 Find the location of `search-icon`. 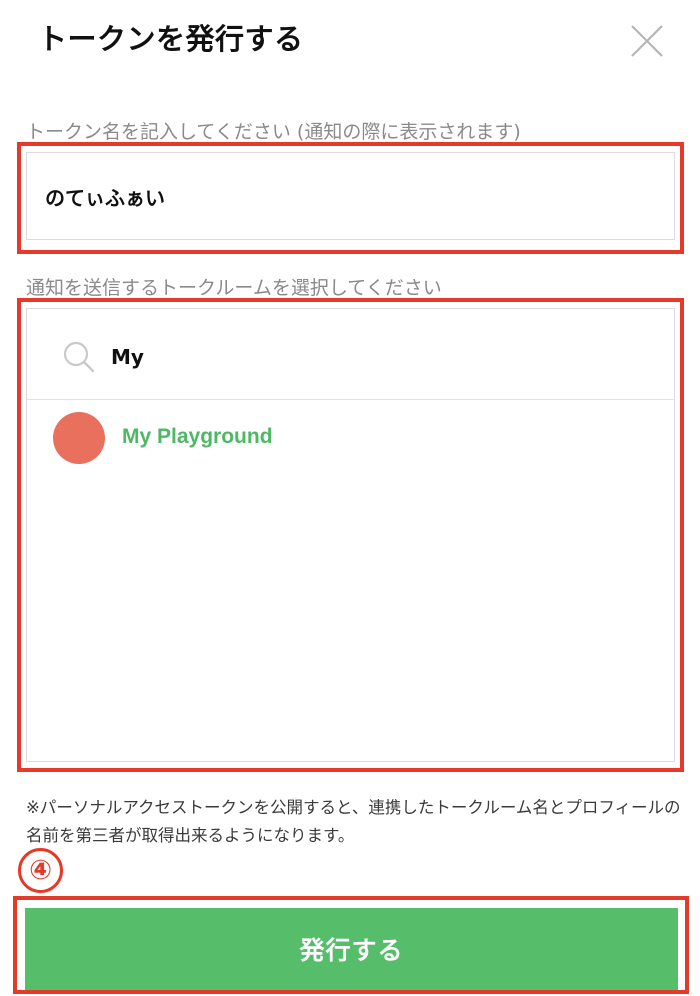

search-icon is located at coordinates (79, 357).